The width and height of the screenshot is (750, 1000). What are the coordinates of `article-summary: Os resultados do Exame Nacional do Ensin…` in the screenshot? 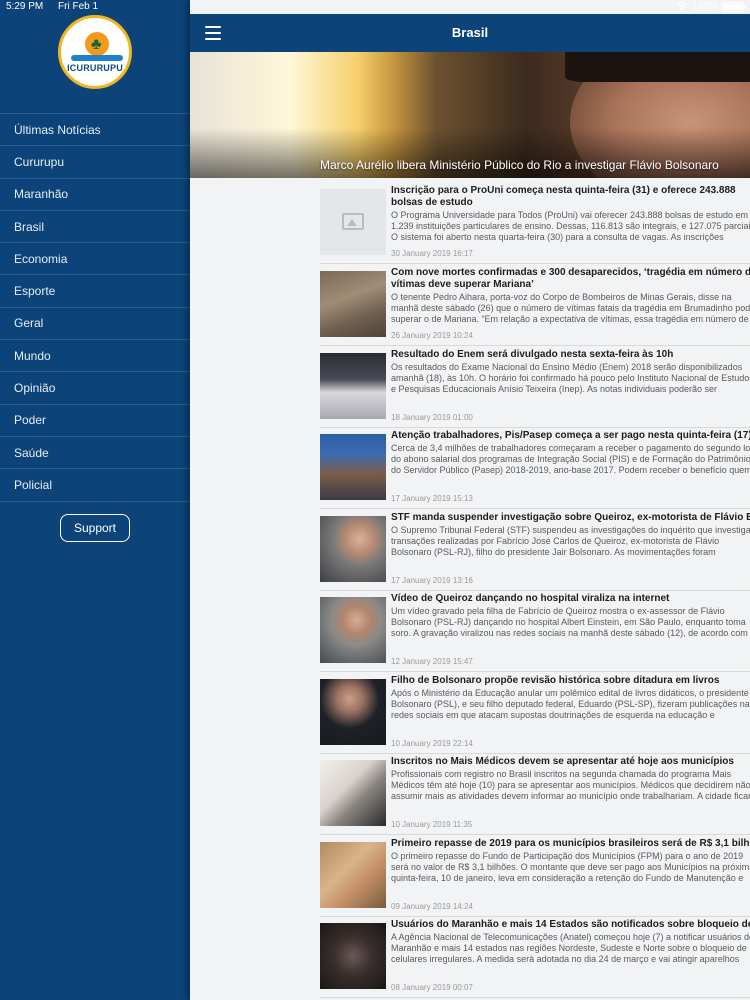 It's located at (570, 378).